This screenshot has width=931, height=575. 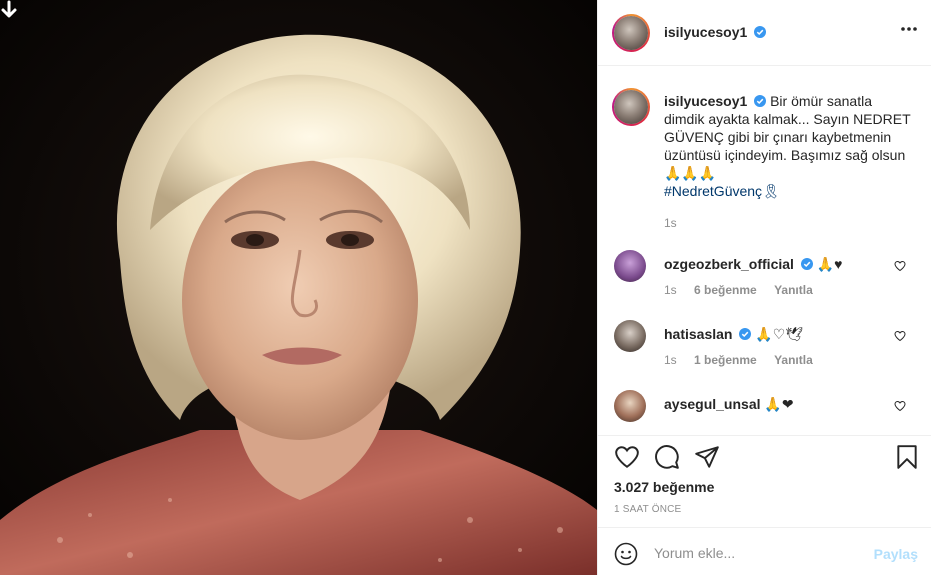 What do you see at coordinates (779, 334) in the screenshot?
I see `comment-text: 🙏♡🕊` at bounding box center [779, 334].